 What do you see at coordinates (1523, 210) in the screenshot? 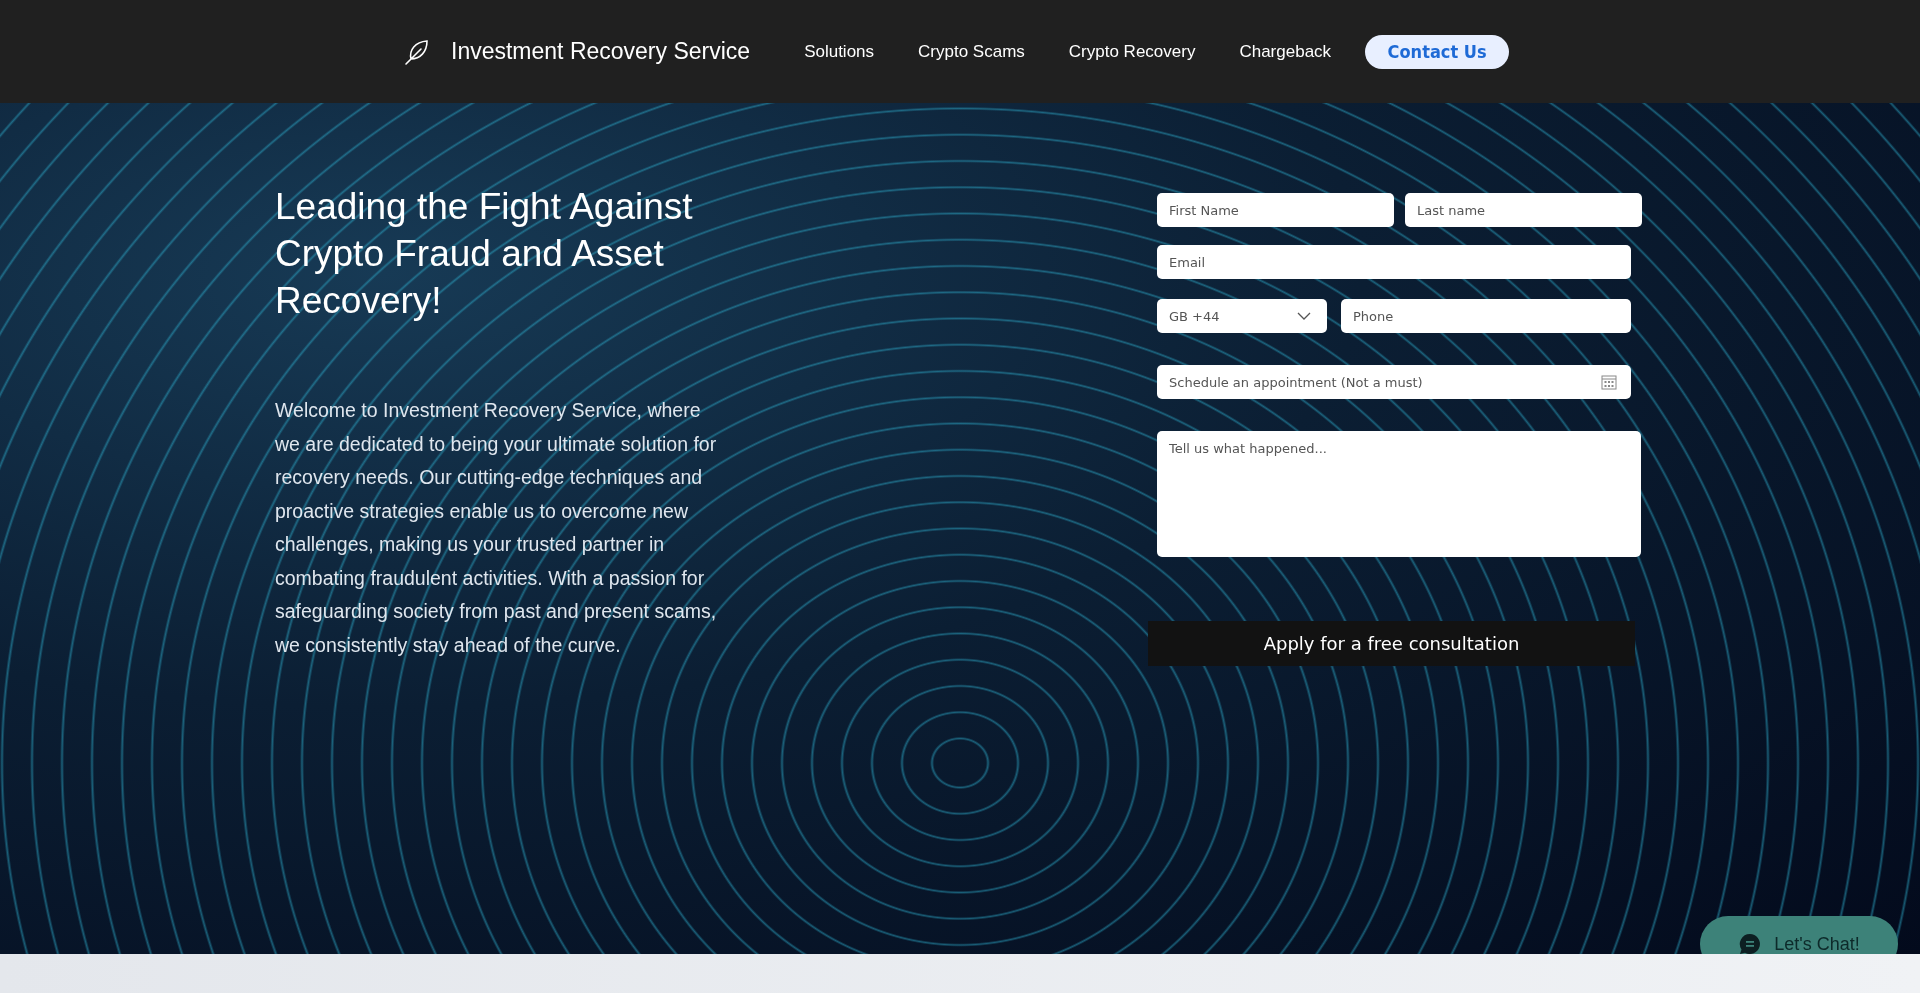
I see `last-name-field: Last name` at bounding box center [1523, 210].